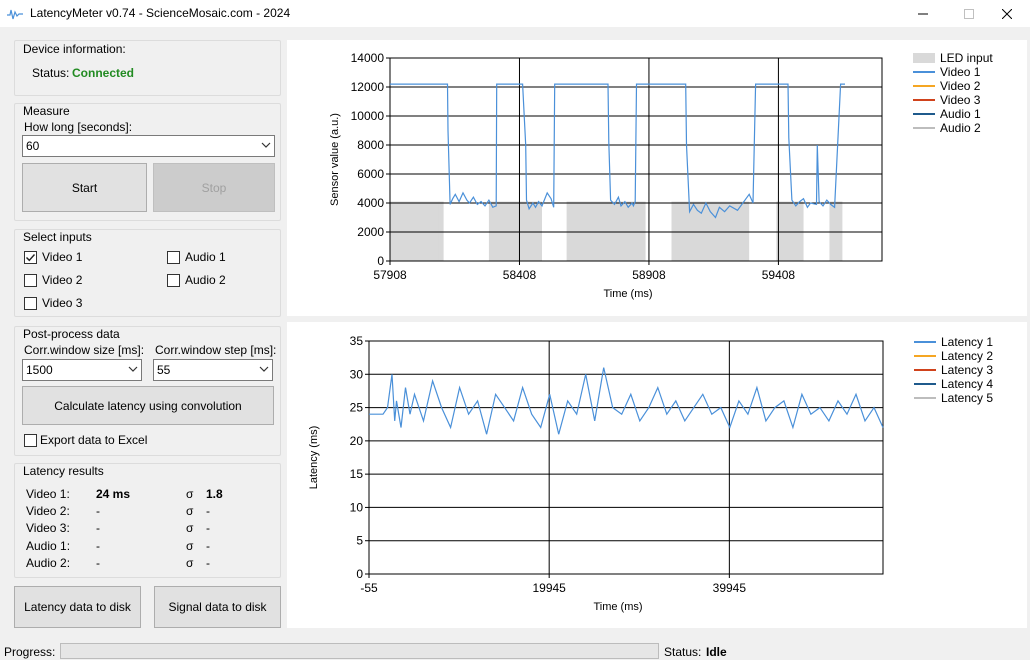 The image size is (1030, 660). Describe the element at coordinates (649, 275) in the screenshot. I see `x-tick-label: 58908` at that location.